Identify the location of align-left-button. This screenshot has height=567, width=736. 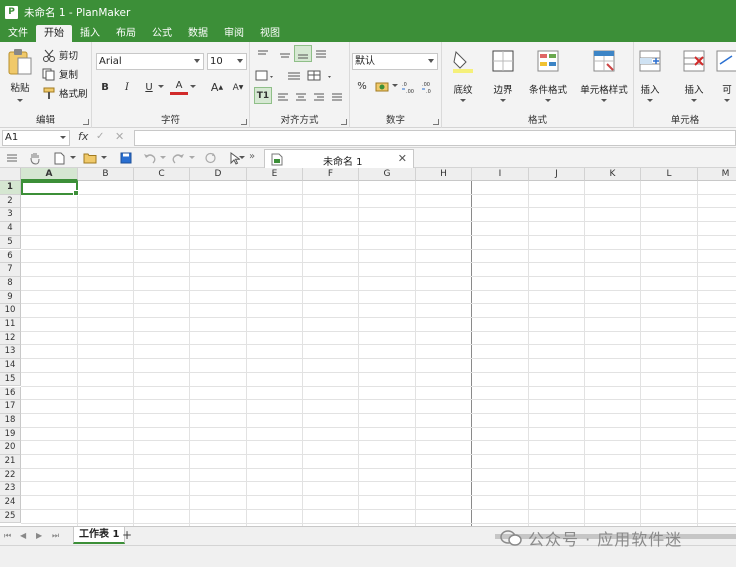
(285, 95).